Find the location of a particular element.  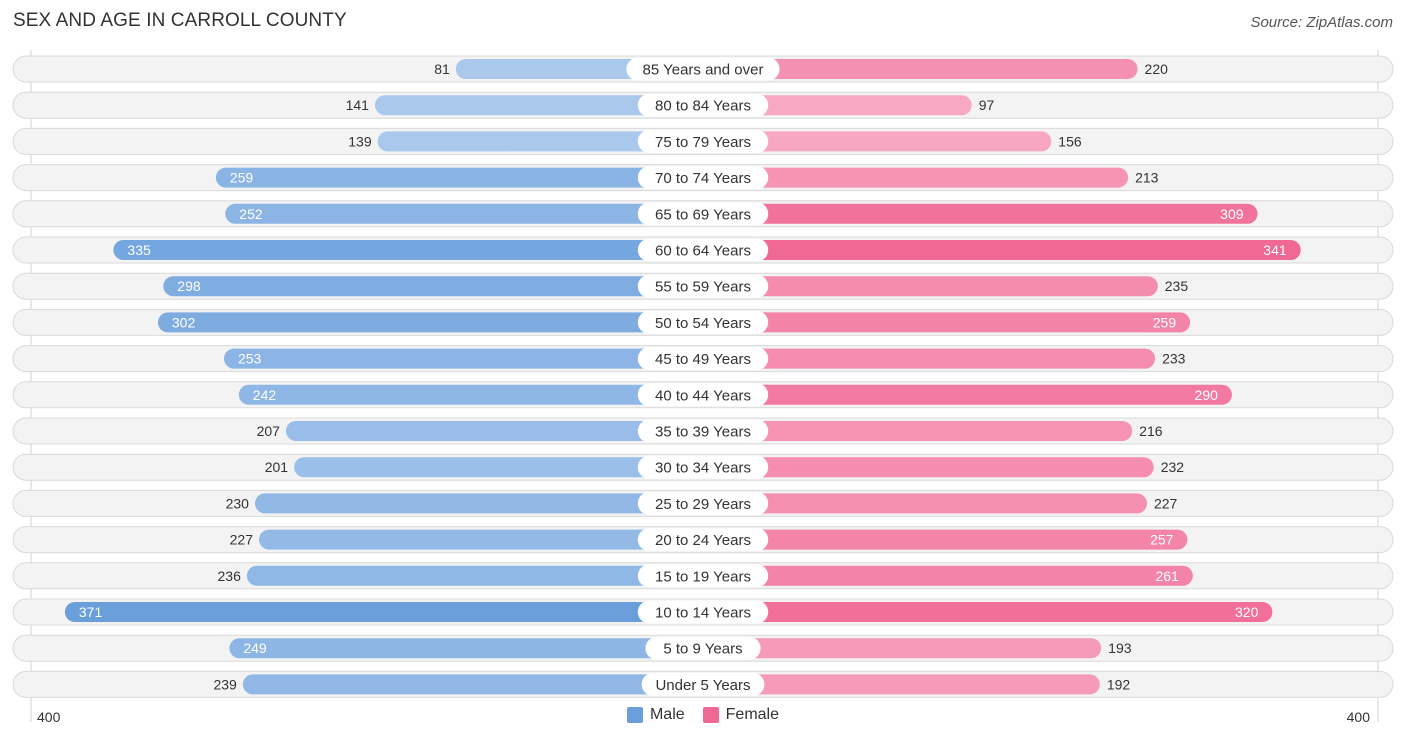

value-label-female: 309 is located at coordinates (1232, 214).